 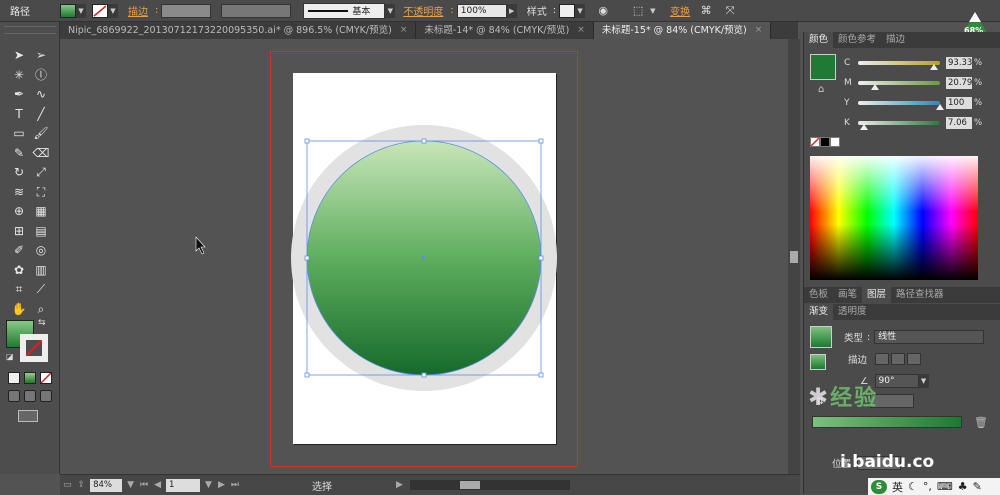 What do you see at coordinates (41, 115) in the screenshot?
I see `line-icon: ╱` at bounding box center [41, 115].